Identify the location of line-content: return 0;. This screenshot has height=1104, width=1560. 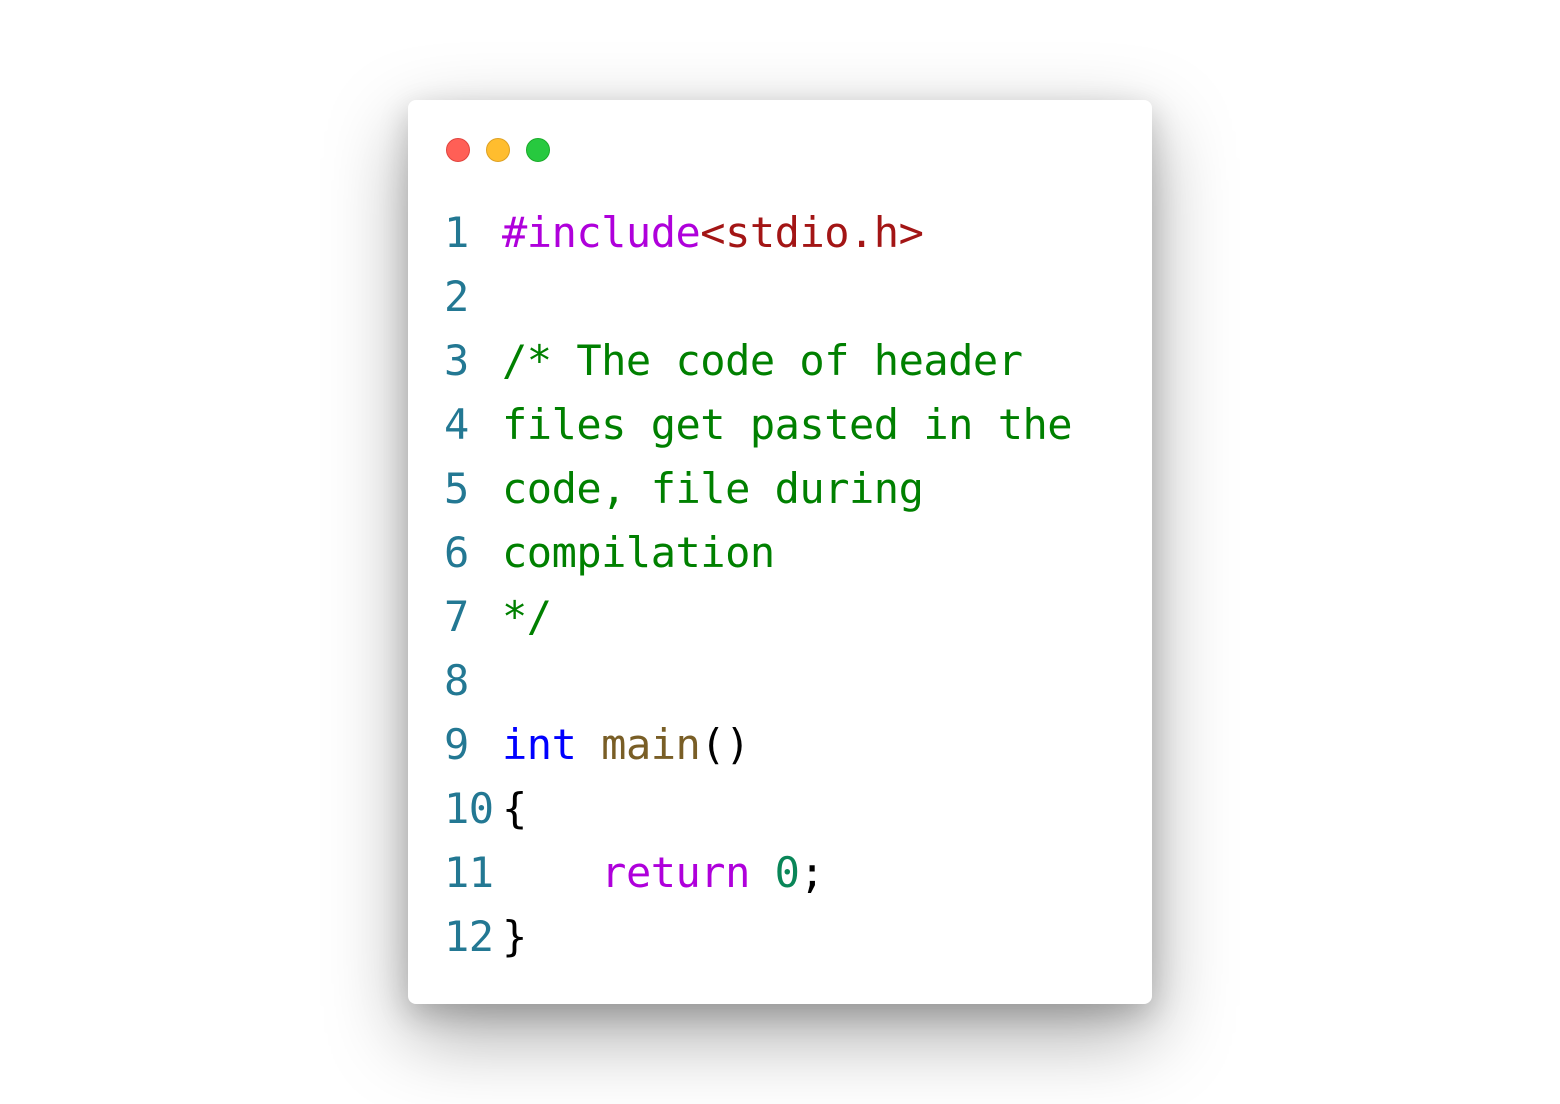
(663, 872).